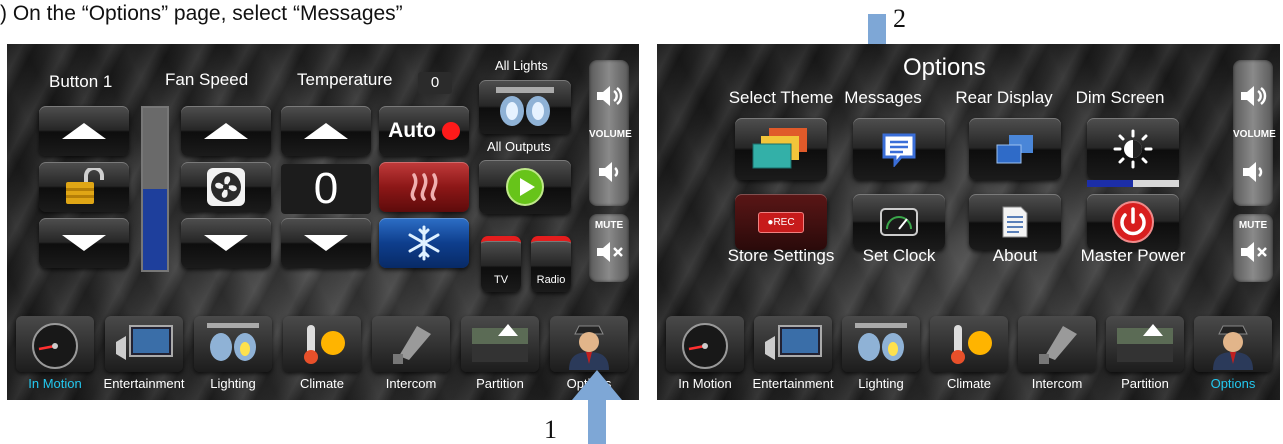  I want to click on dim-level-bar, so click(1133, 183).